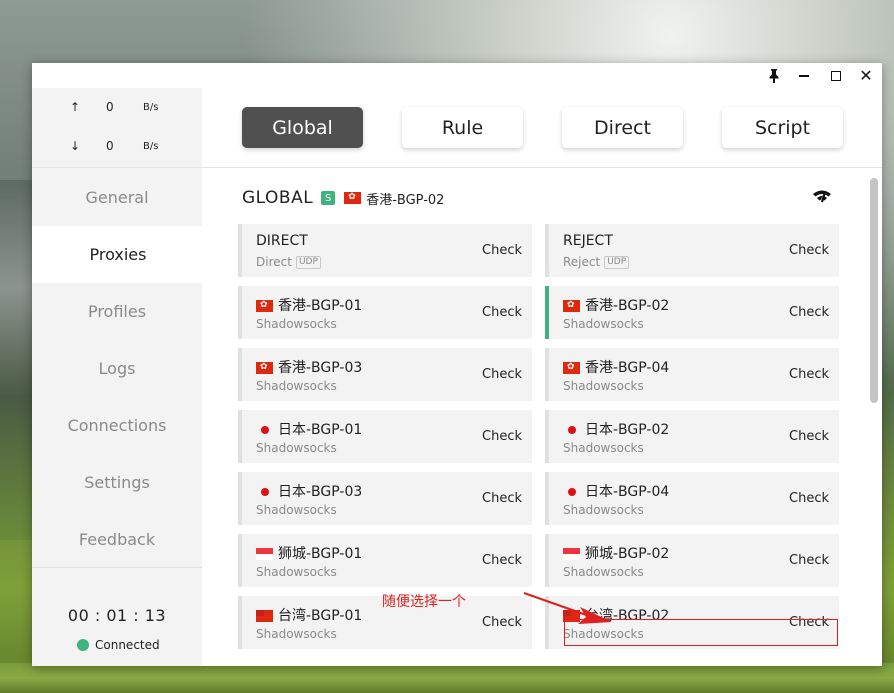  What do you see at coordinates (278, 198) in the screenshot?
I see `group-name: GLOBAL` at bounding box center [278, 198].